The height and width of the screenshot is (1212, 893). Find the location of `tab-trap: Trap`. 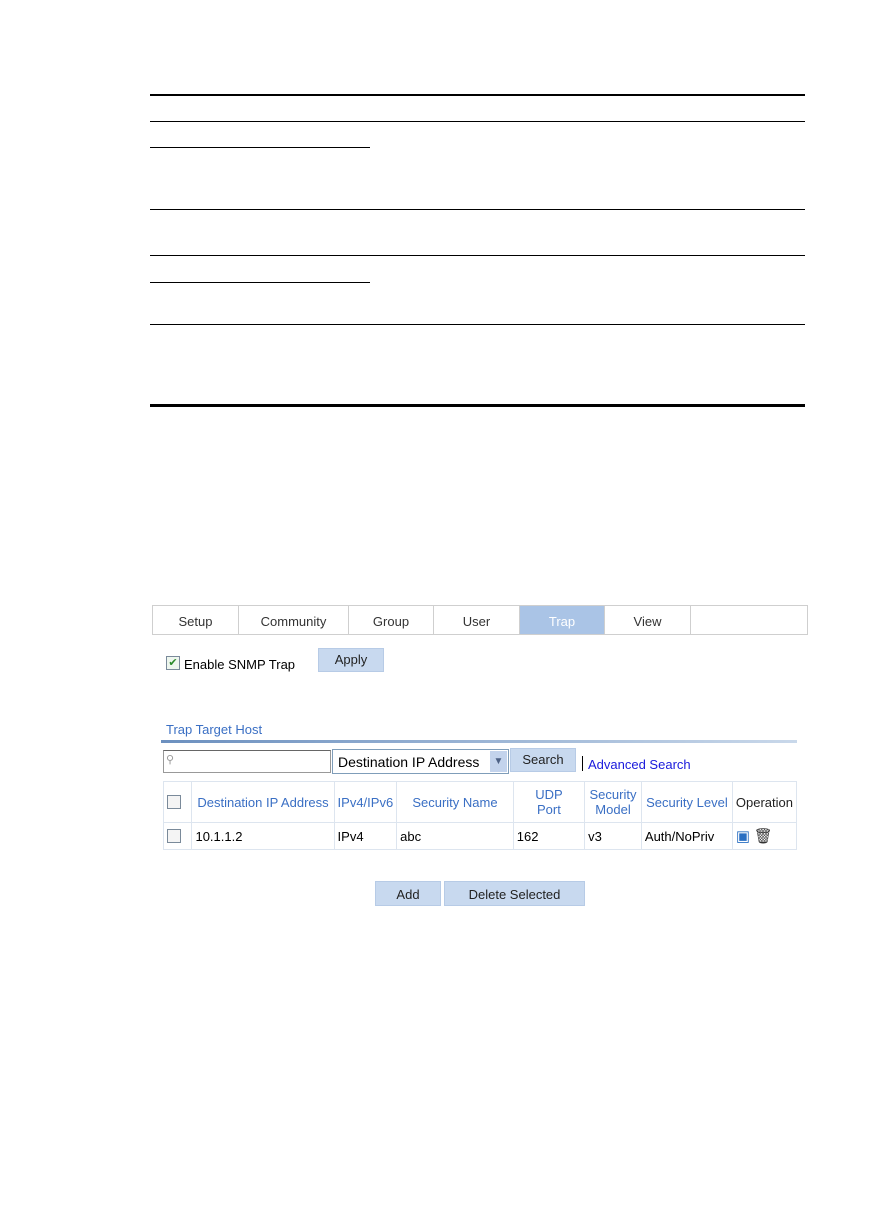

tab-trap: Trap is located at coordinates (562, 620).